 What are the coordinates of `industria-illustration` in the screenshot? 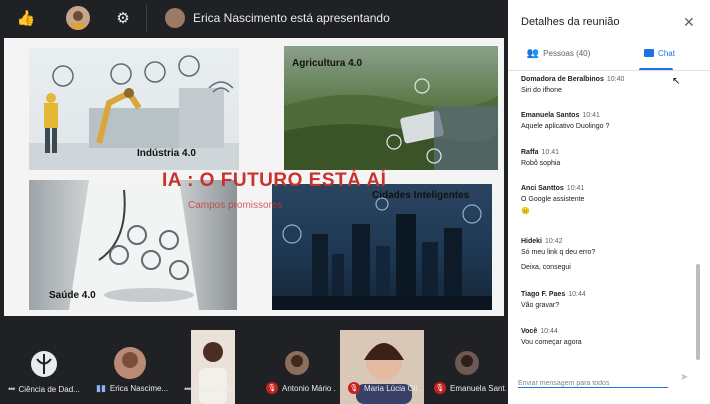 It's located at (134, 112).